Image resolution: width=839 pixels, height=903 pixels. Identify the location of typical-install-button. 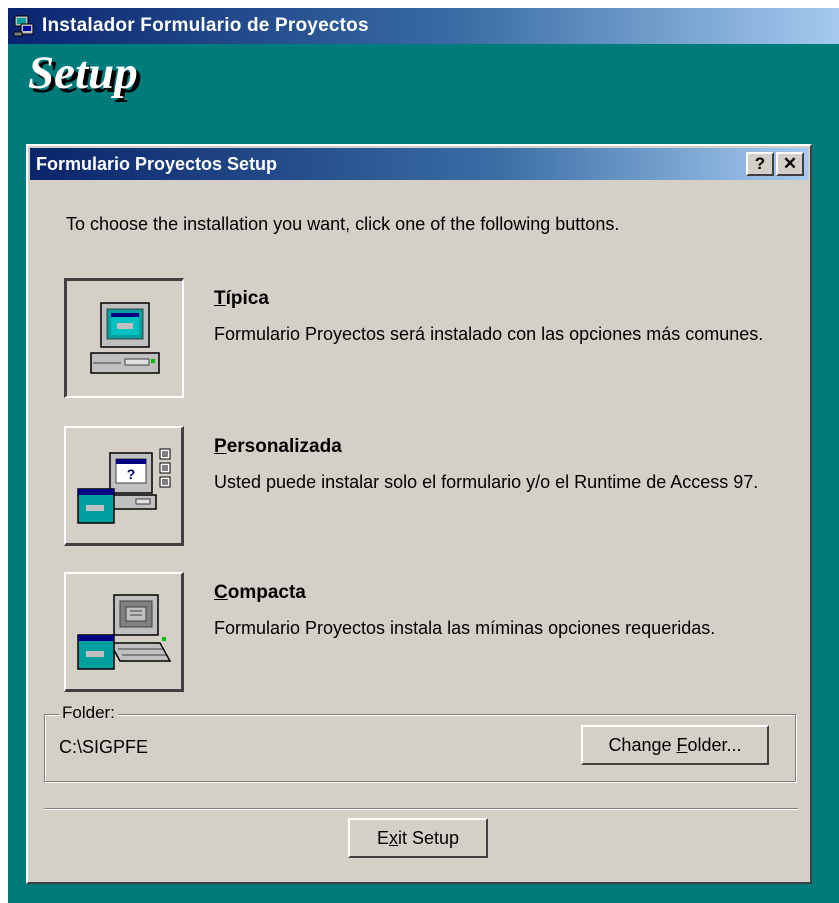
(124, 338).